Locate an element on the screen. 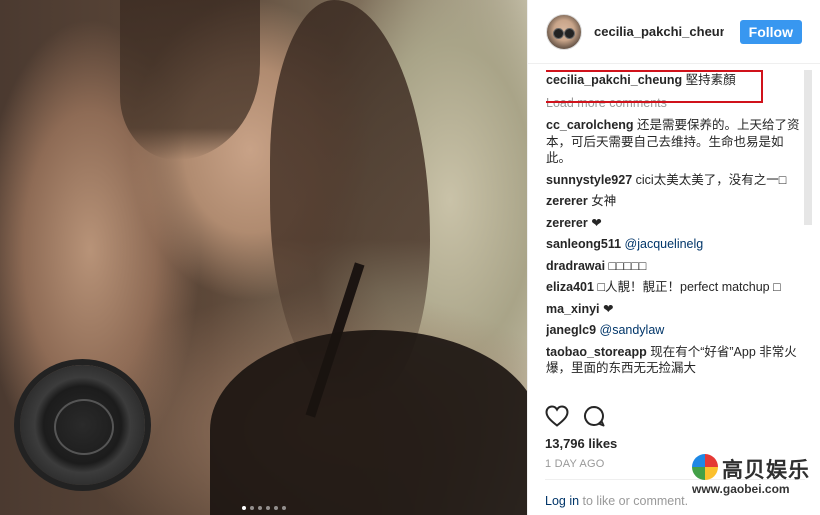  follow-button: Follow is located at coordinates (770, 31).